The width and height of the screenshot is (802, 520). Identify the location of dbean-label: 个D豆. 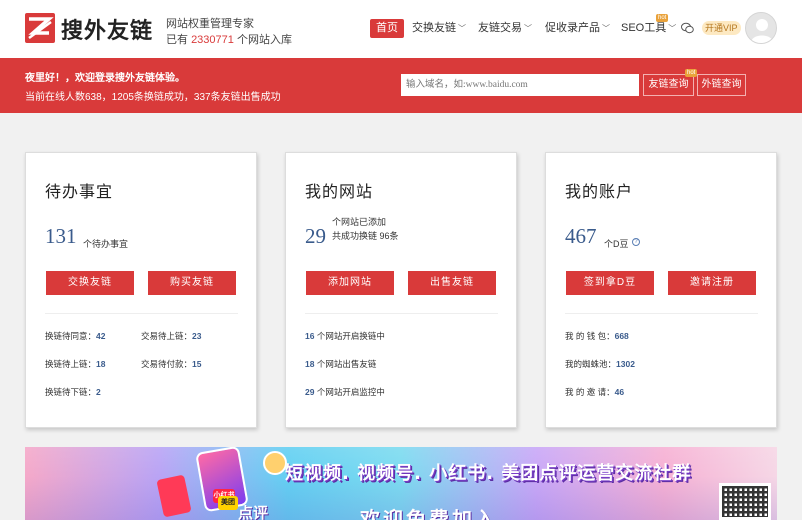
(616, 244).